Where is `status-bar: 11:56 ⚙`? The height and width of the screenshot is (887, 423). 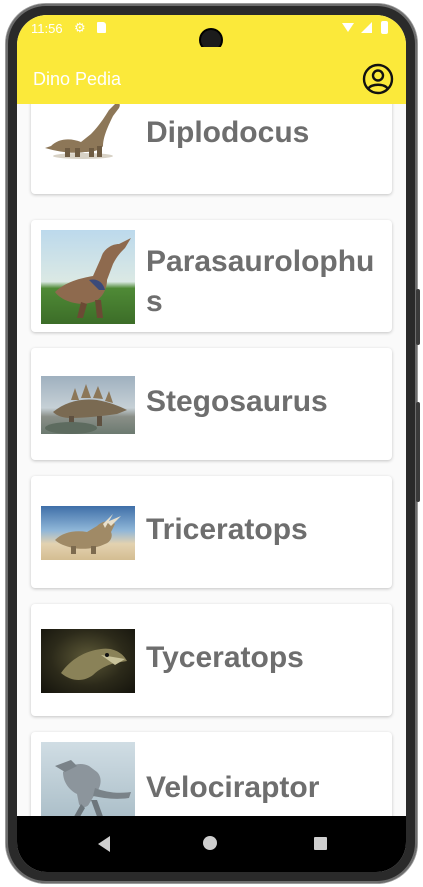
status-bar: 11:56 ⚙ is located at coordinates (211, 32).